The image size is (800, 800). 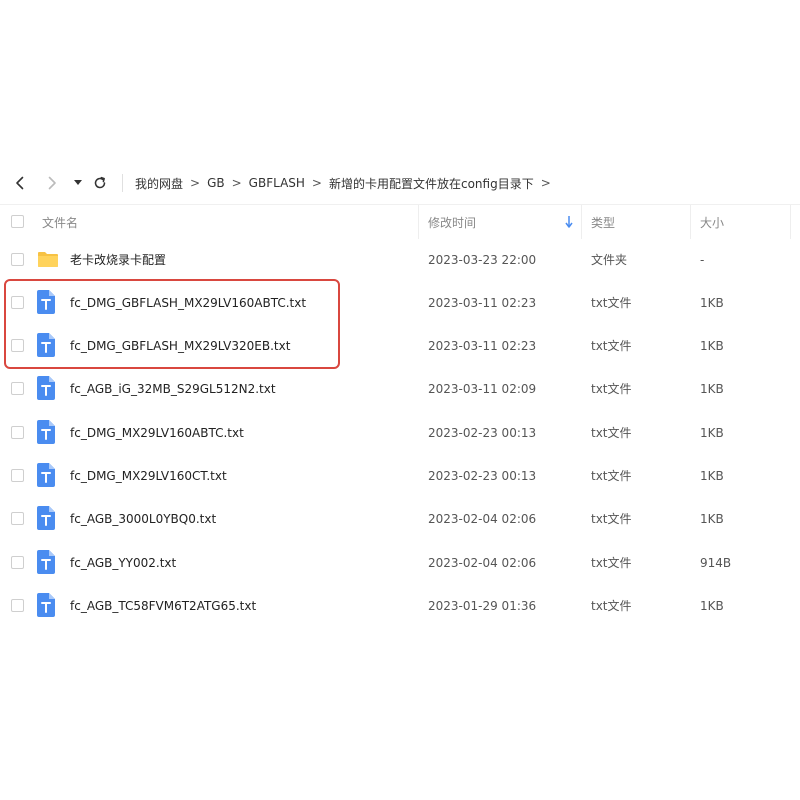 I want to click on file-name: fc_DMG_GBFLASH_MX29LV320EB.txt, so click(x=180, y=345).